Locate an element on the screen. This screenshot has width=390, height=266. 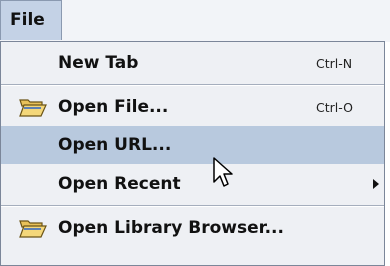
file-menu: File is located at coordinates (31, 20).